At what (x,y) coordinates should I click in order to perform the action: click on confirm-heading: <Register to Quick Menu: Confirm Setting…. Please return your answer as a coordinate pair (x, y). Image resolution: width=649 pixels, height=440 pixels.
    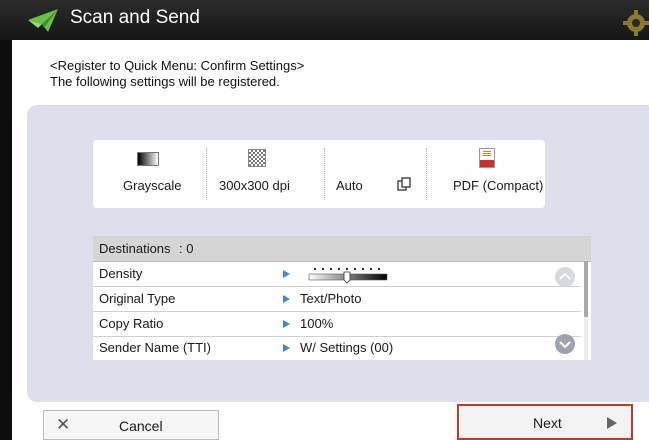
    Looking at the image, I should click on (177, 65).